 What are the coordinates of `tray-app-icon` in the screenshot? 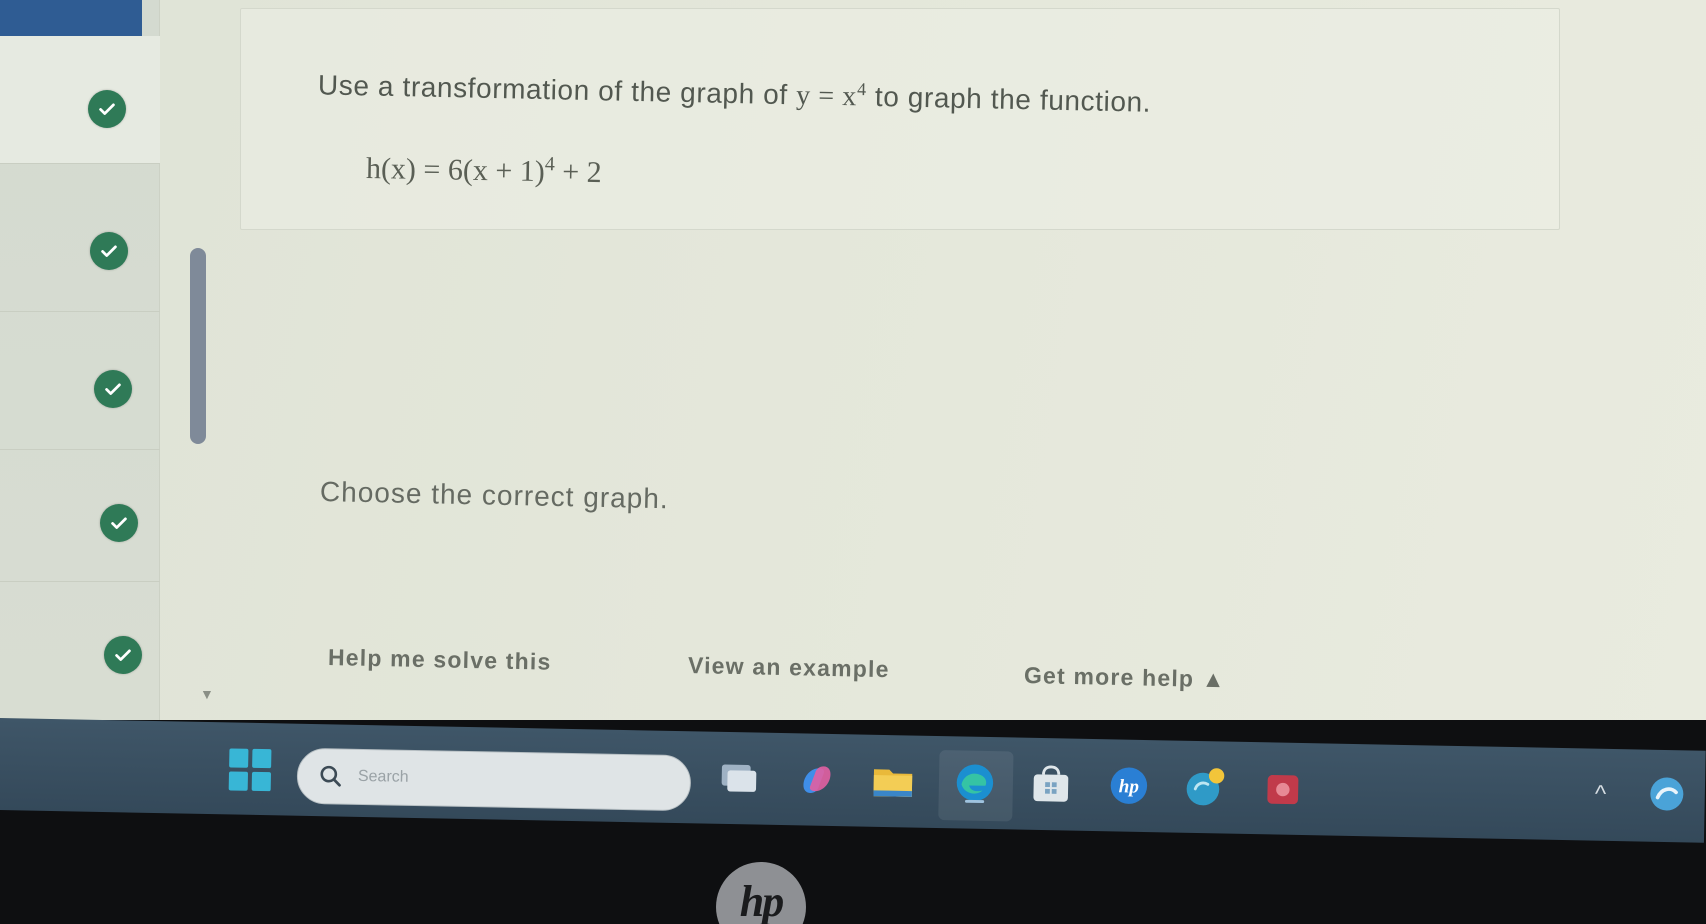 It's located at (1666, 794).